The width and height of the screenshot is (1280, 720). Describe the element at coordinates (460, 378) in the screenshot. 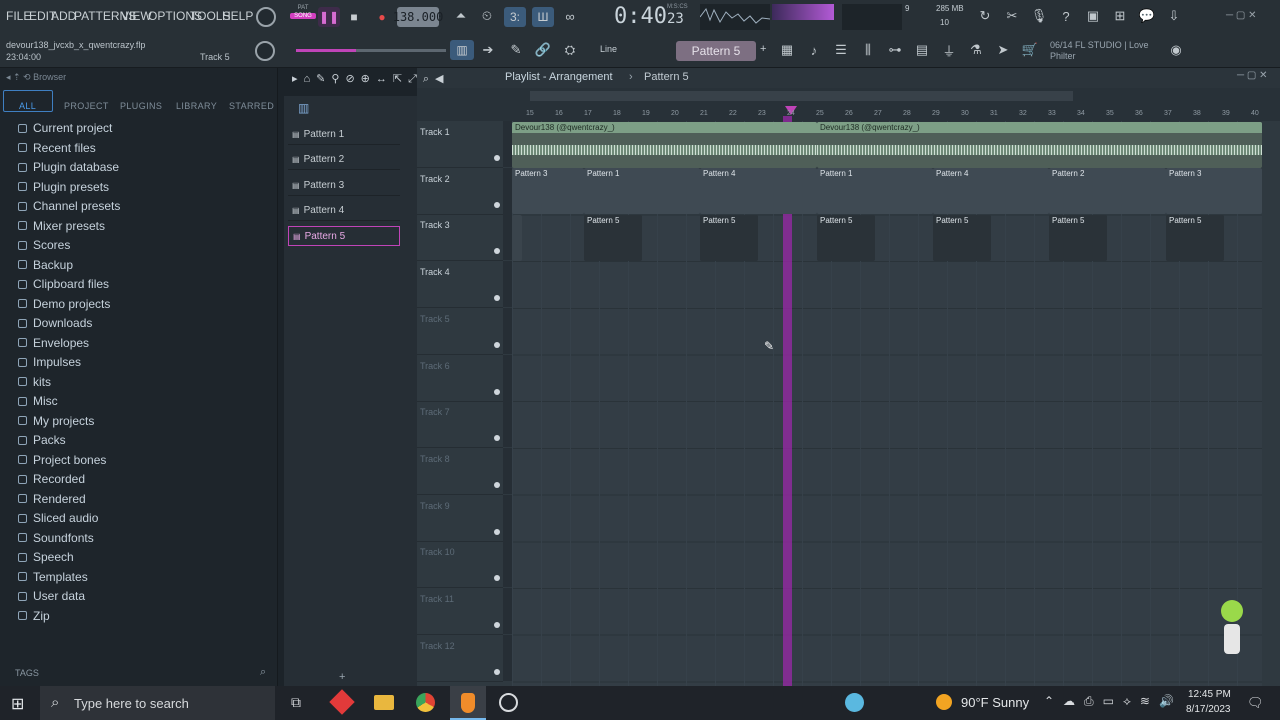

I see `track-header: Track 6` at that location.